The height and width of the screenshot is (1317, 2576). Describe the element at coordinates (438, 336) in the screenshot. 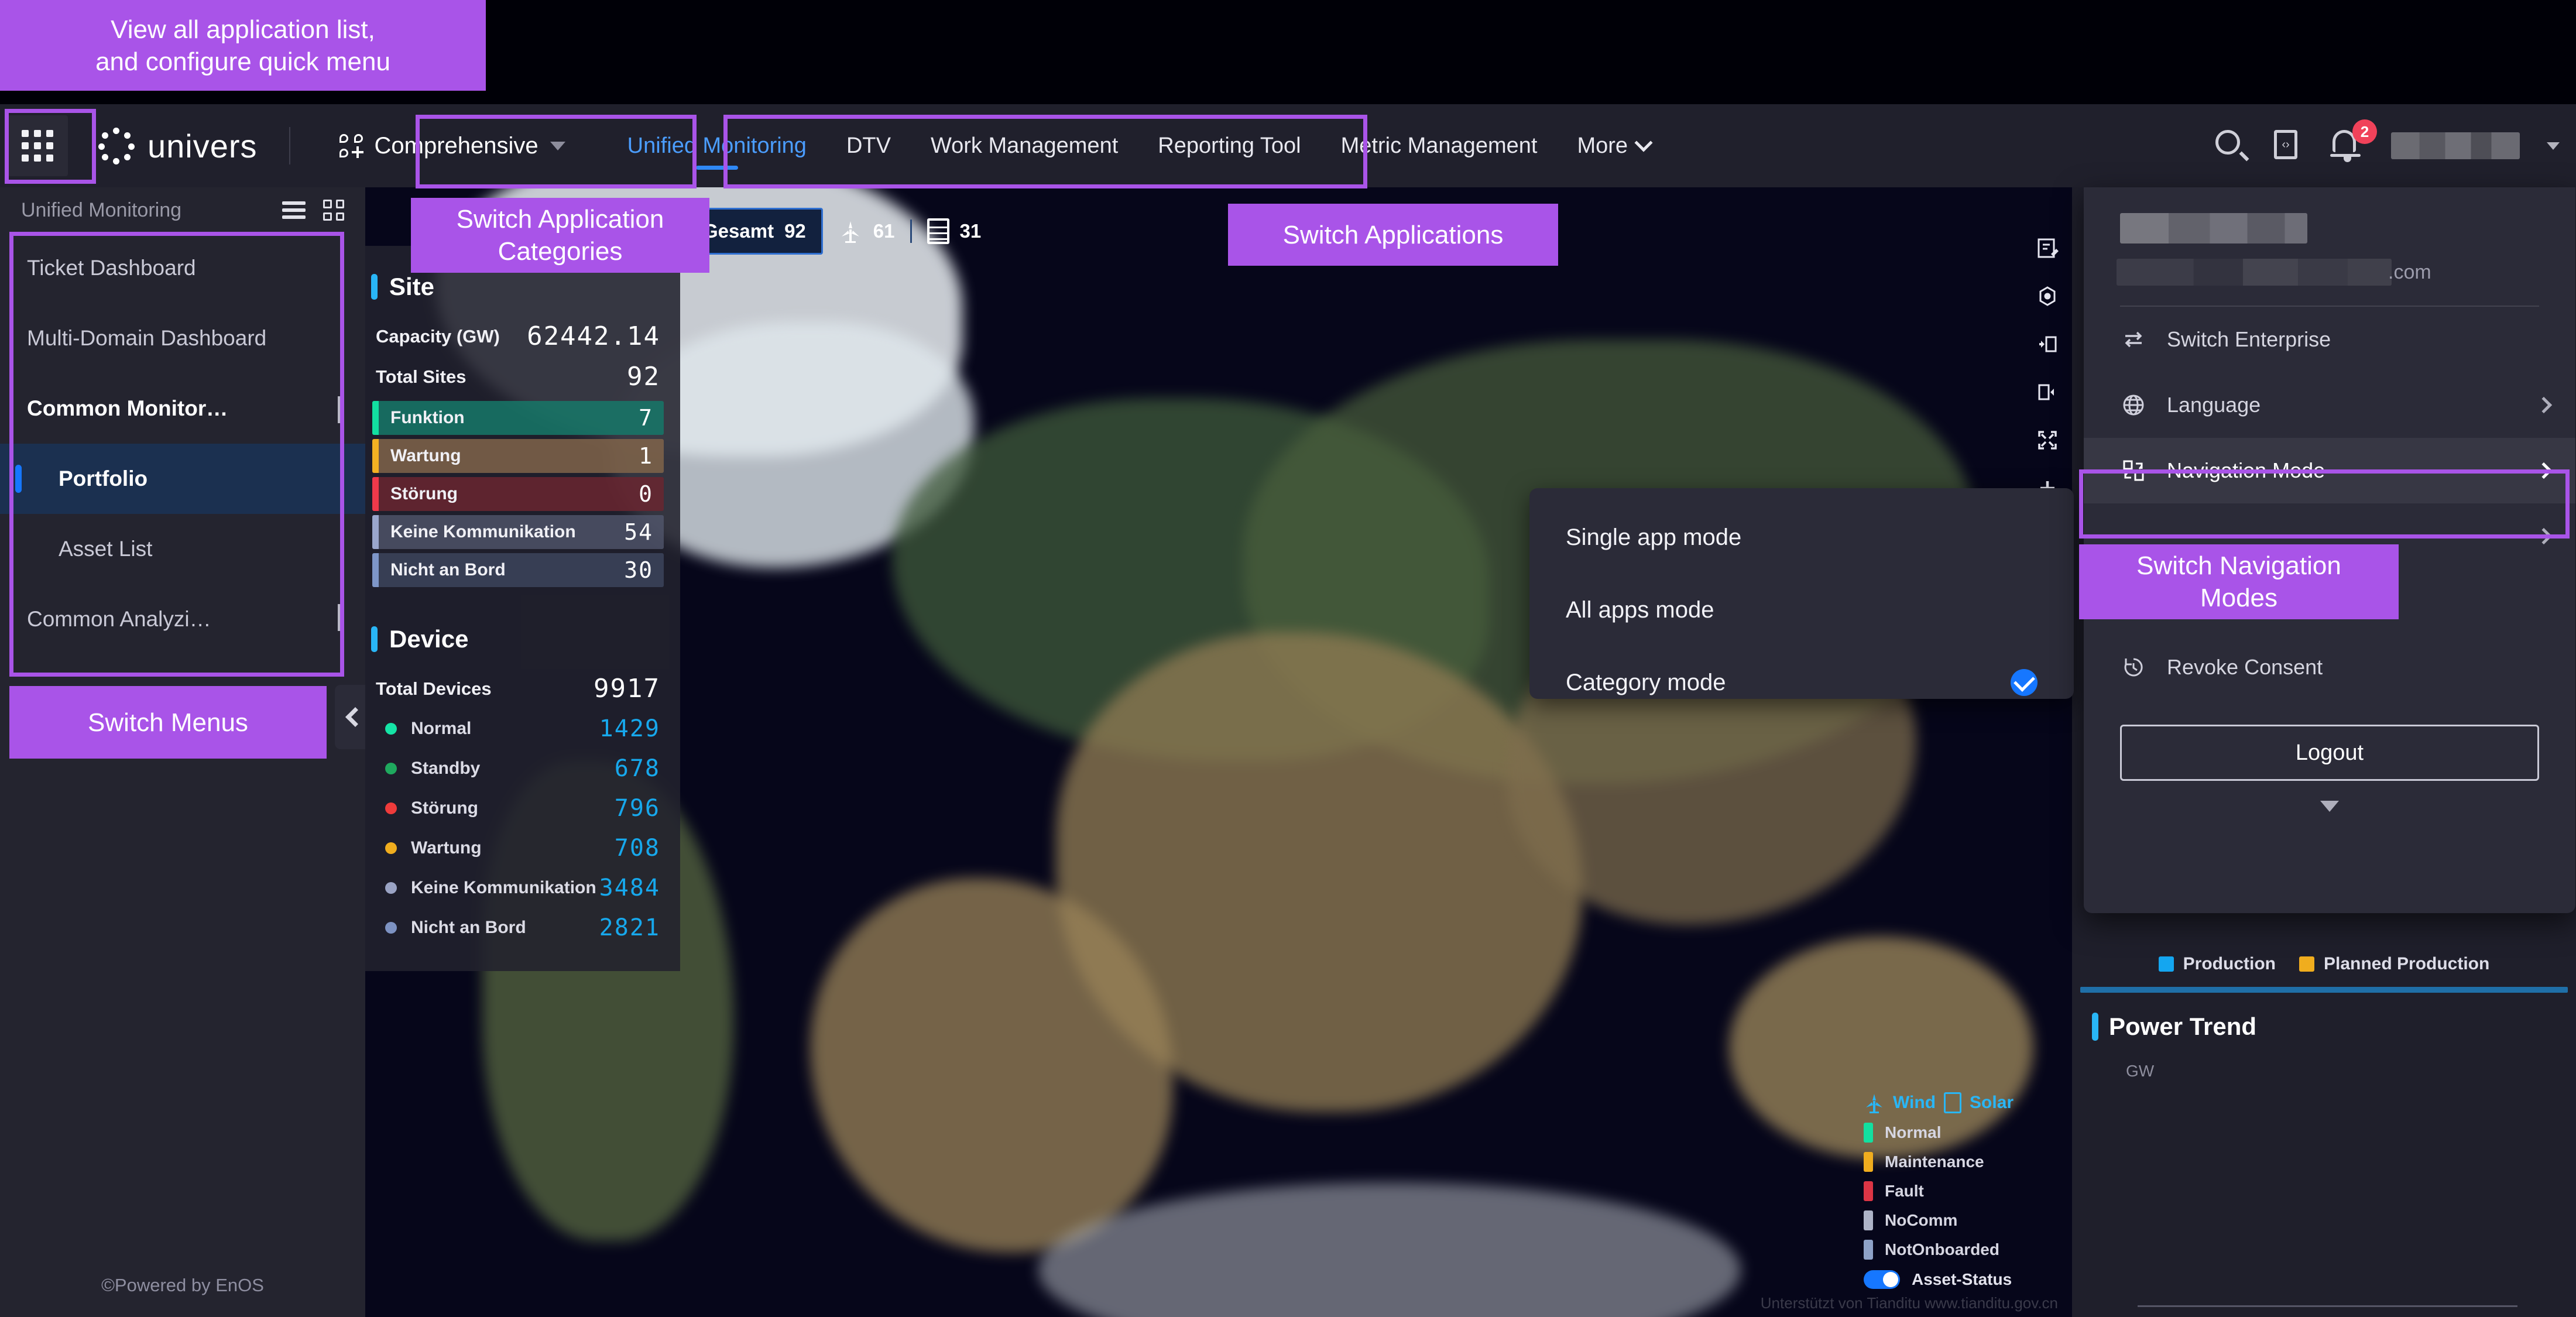

I see `stat-label: Capacity (GW)` at that location.